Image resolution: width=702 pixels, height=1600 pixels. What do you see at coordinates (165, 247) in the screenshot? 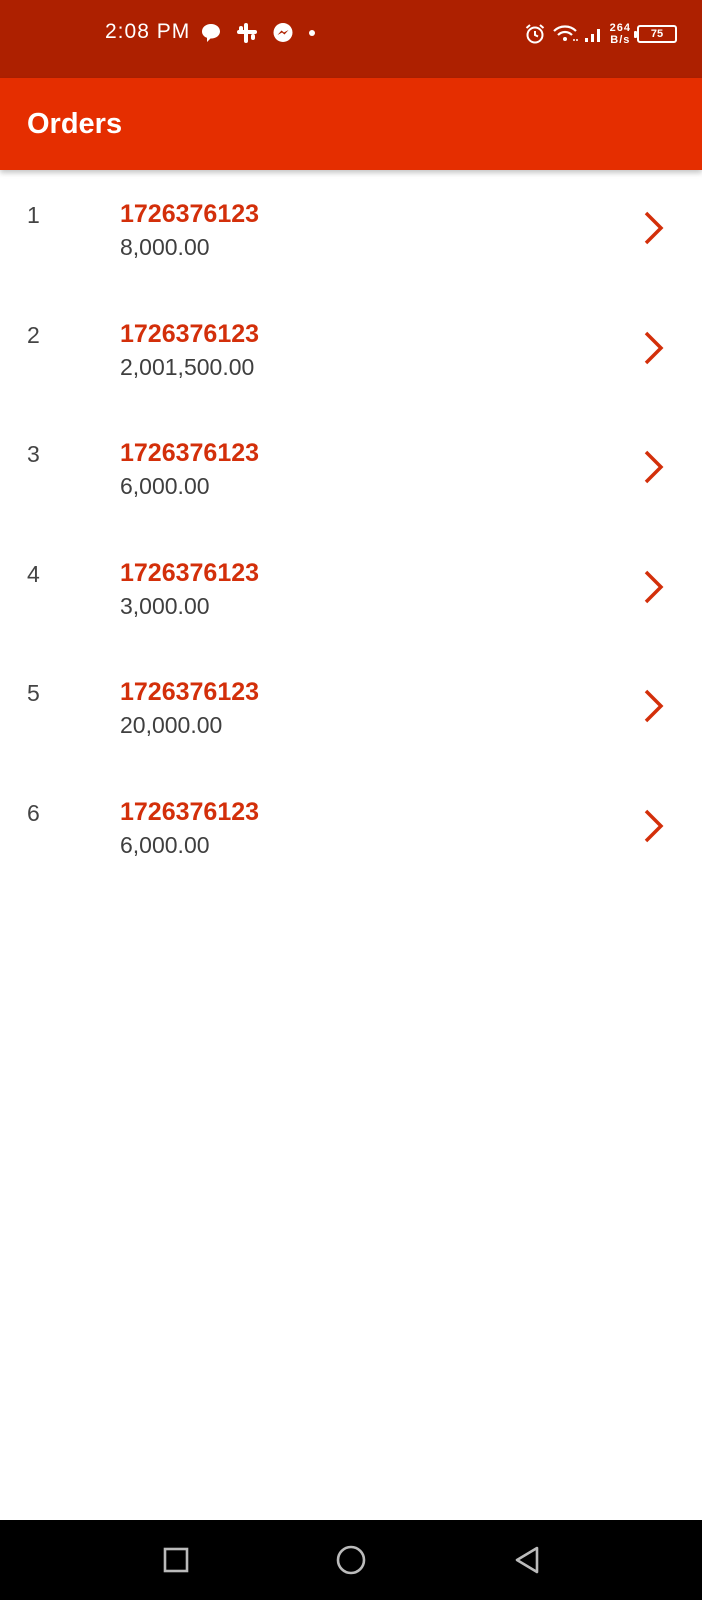
I see `order-amount: 8,000.00` at bounding box center [165, 247].